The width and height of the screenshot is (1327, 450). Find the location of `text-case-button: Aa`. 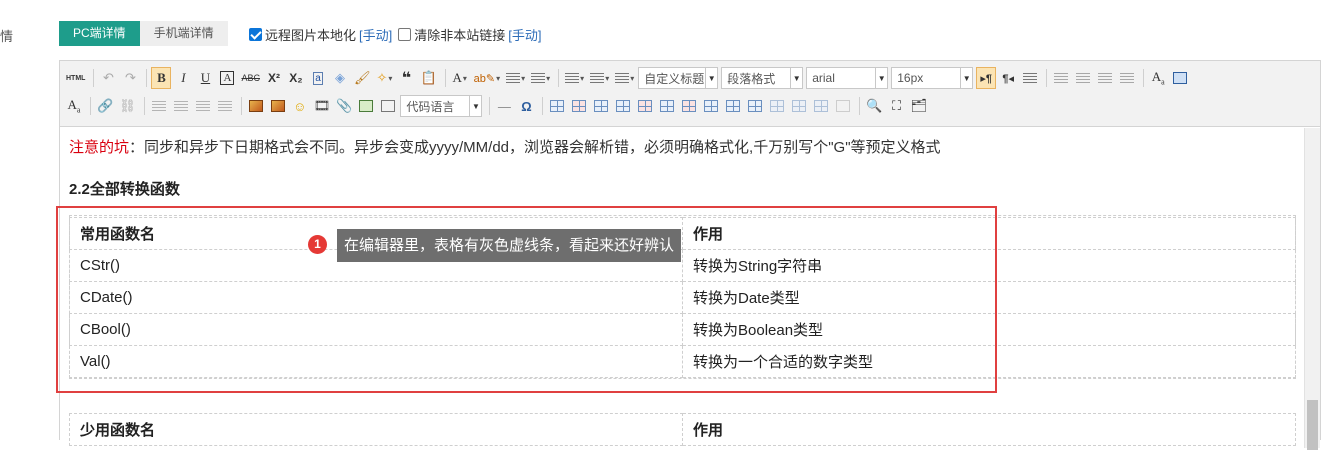

text-case-button: Aa is located at coordinates (1158, 78).